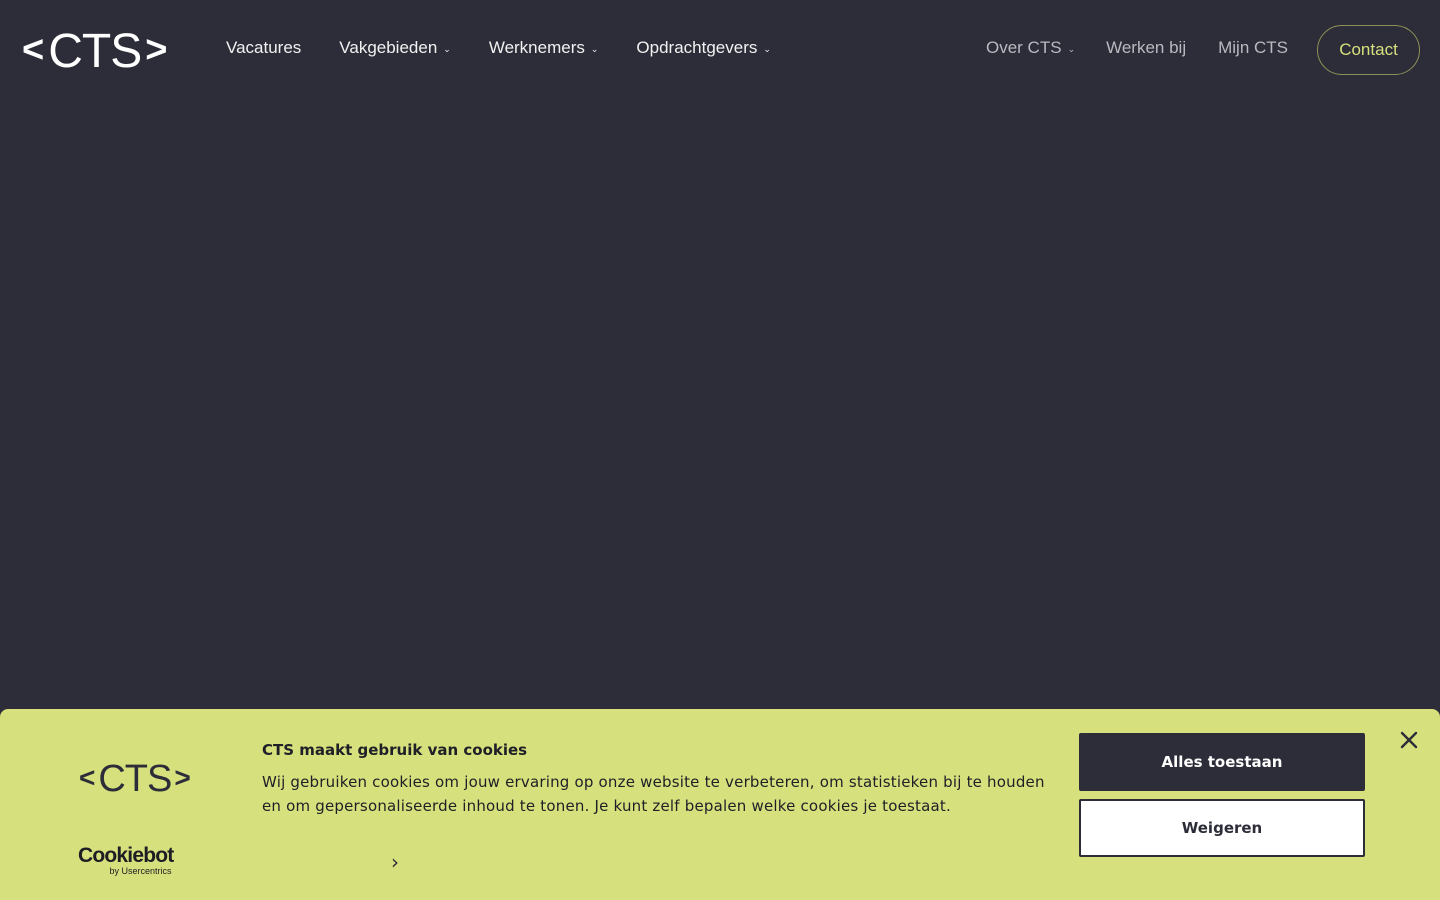  I want to click on nav-label: Vakgebieden, so click(388, 47).